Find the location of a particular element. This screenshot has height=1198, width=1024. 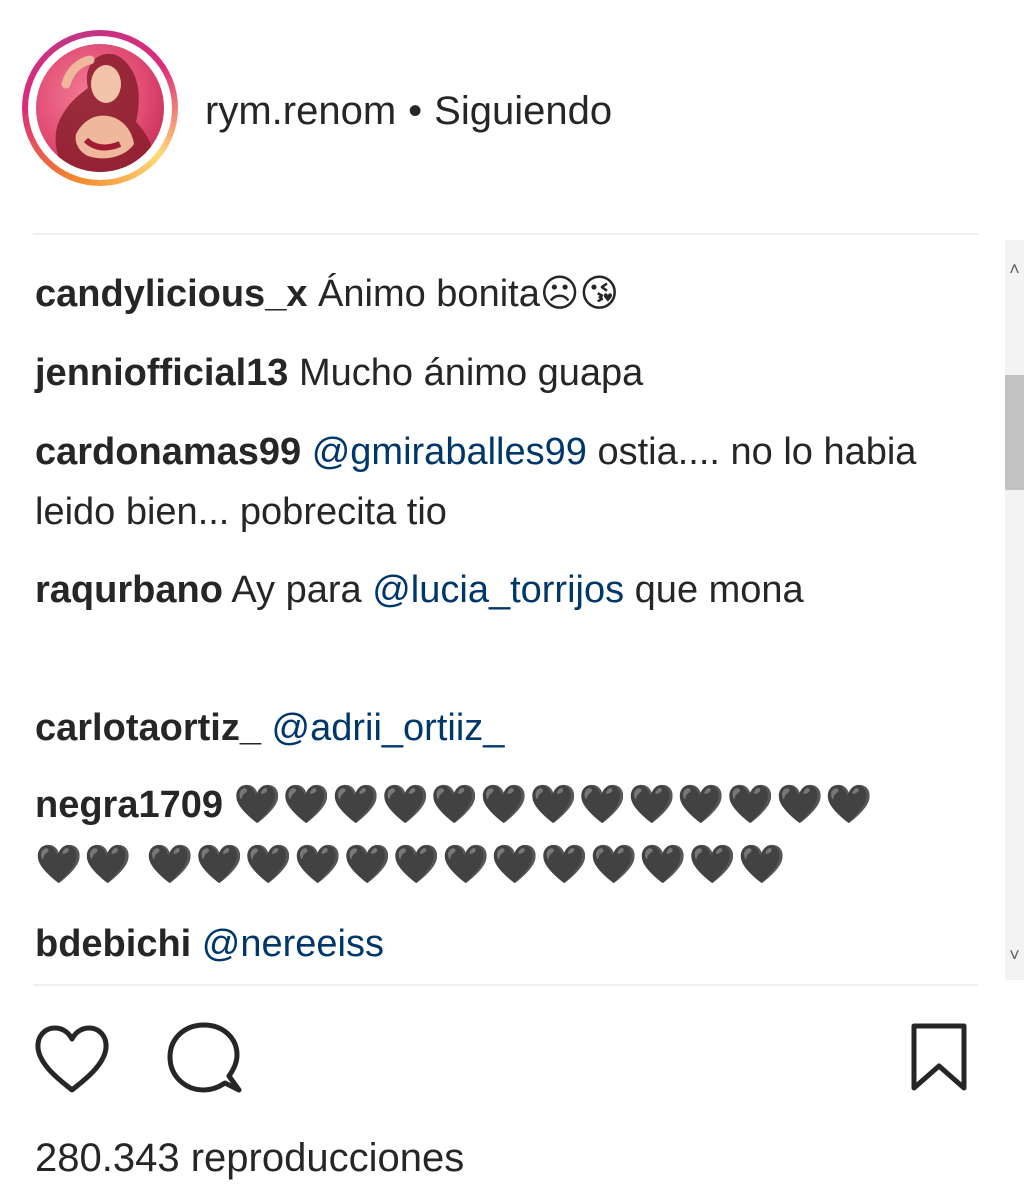

comment-username: bdebichi is located at coordinates (113, 944).